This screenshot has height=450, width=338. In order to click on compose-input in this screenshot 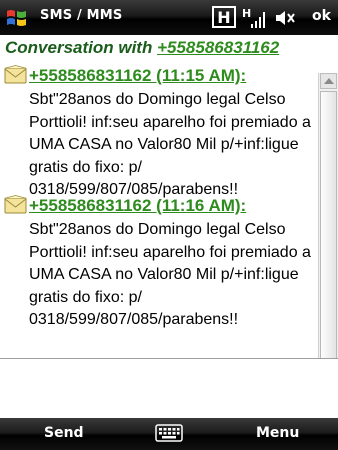, I will do `click(169, 387)`.